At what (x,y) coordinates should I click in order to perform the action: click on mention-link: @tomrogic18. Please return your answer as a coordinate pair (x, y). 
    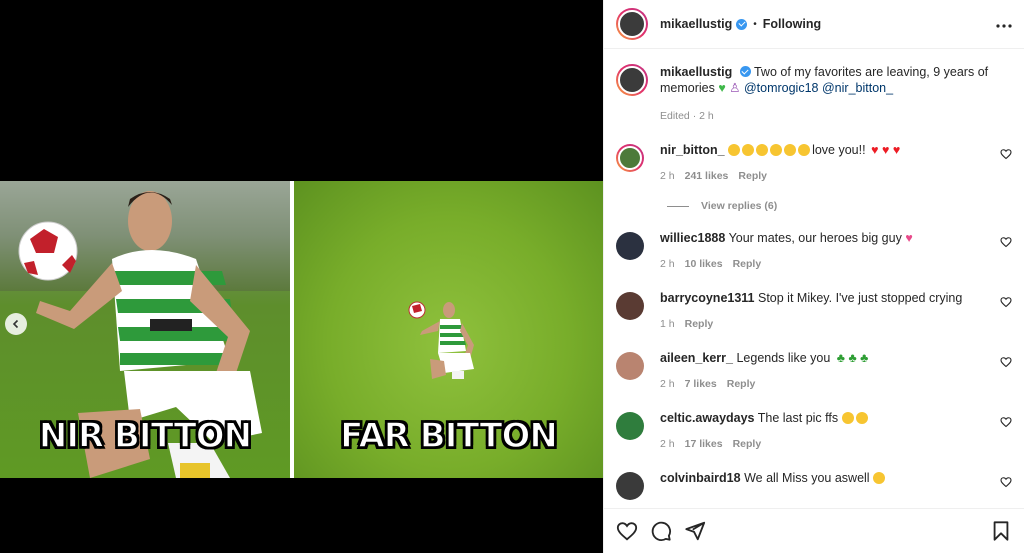
    Looking at the image, I should click on (781, 88).